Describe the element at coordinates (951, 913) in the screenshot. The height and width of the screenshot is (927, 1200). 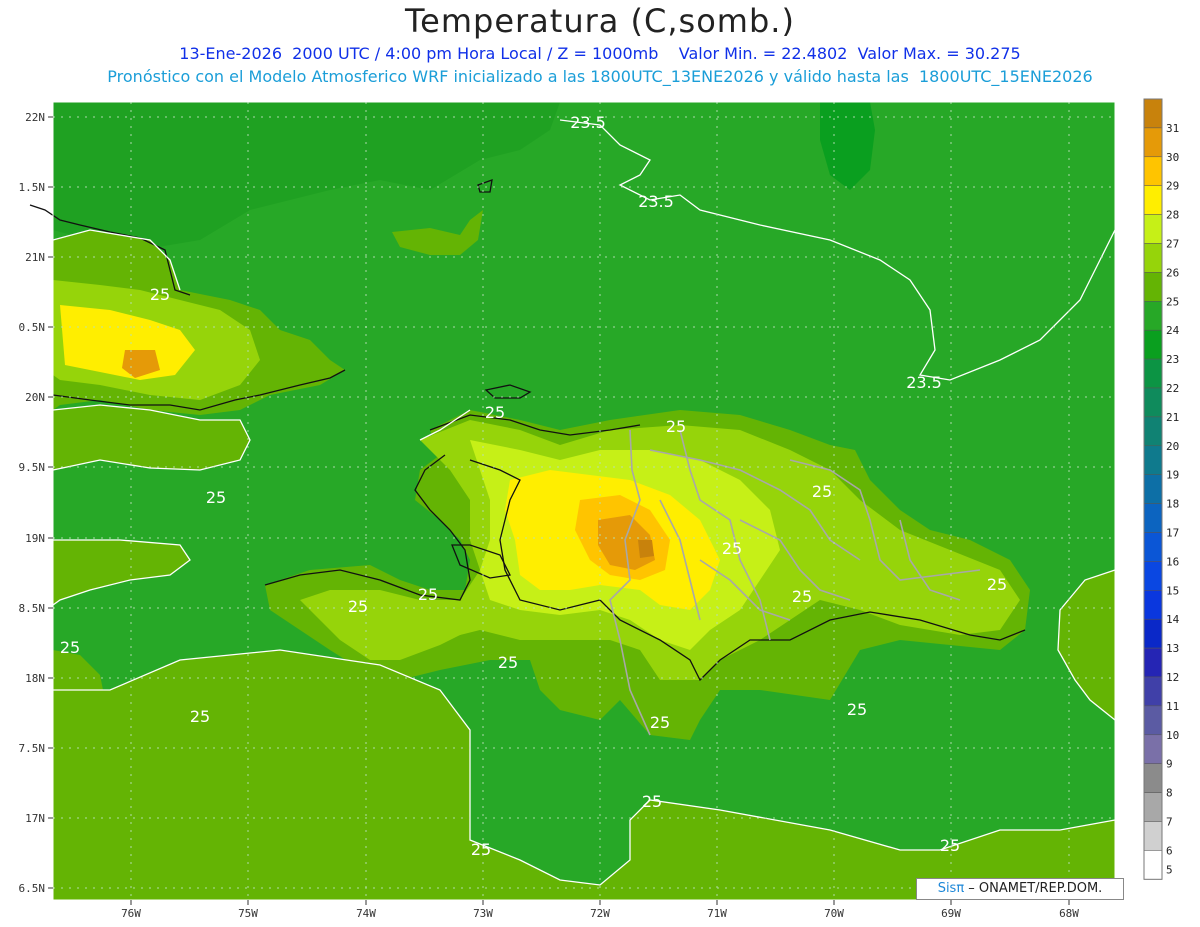
I see `x-tick-label: 69W` at that location.